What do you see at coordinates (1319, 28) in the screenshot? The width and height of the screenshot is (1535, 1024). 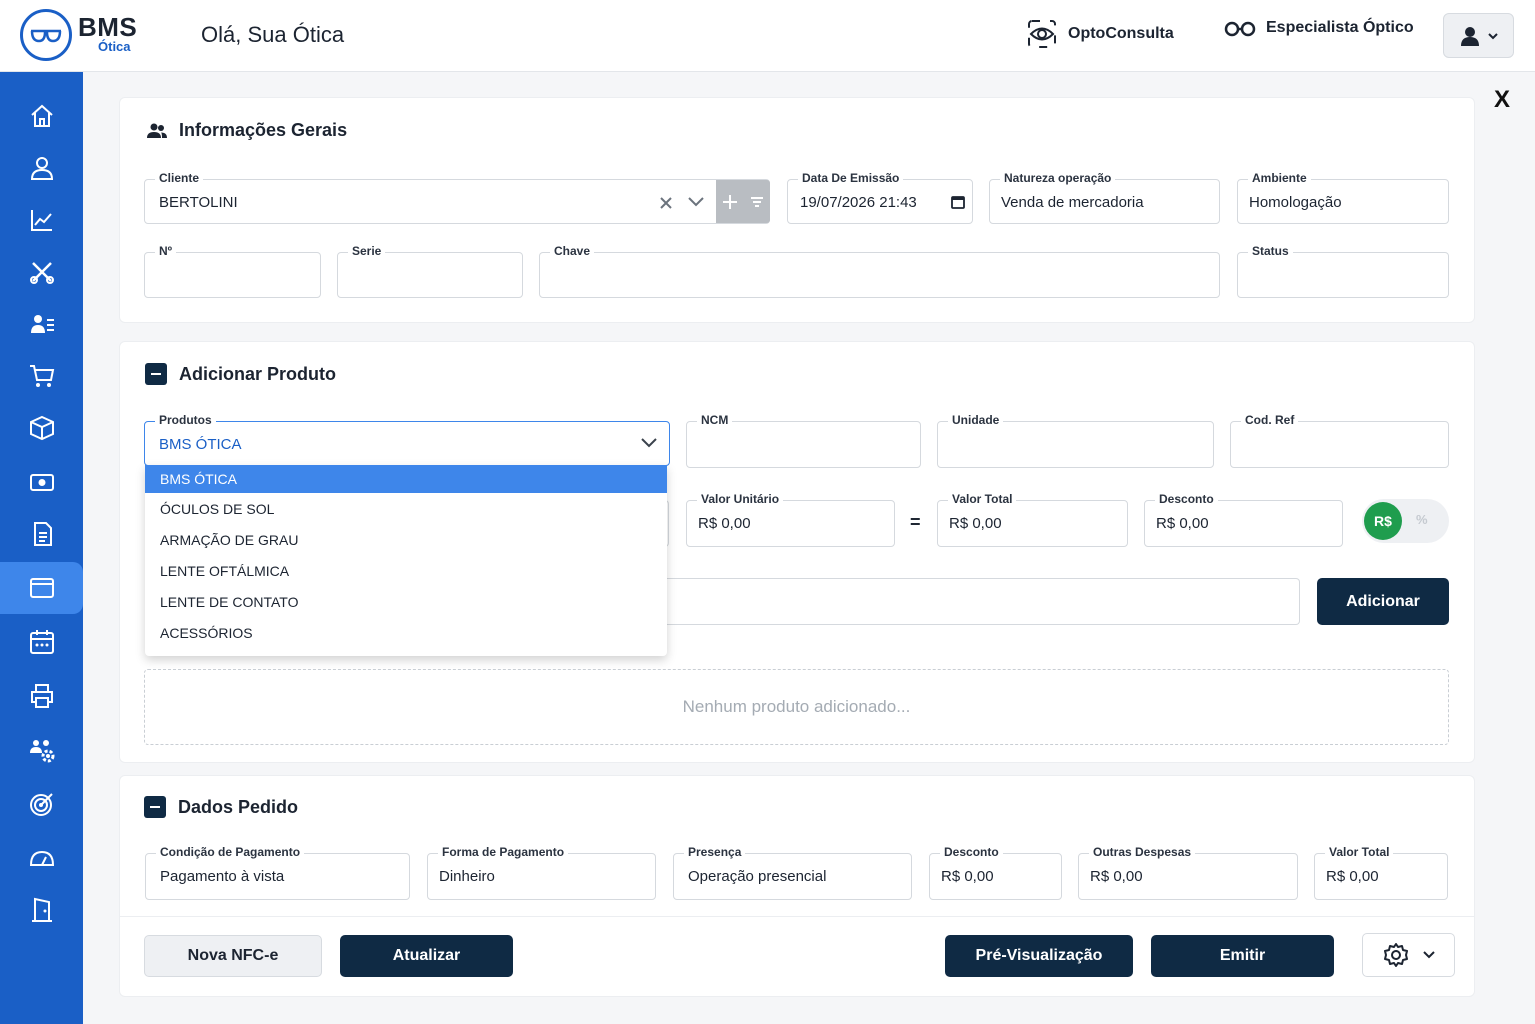 I see `especialista-link: Especialista Óptico` at bounding box center [1319, 28].